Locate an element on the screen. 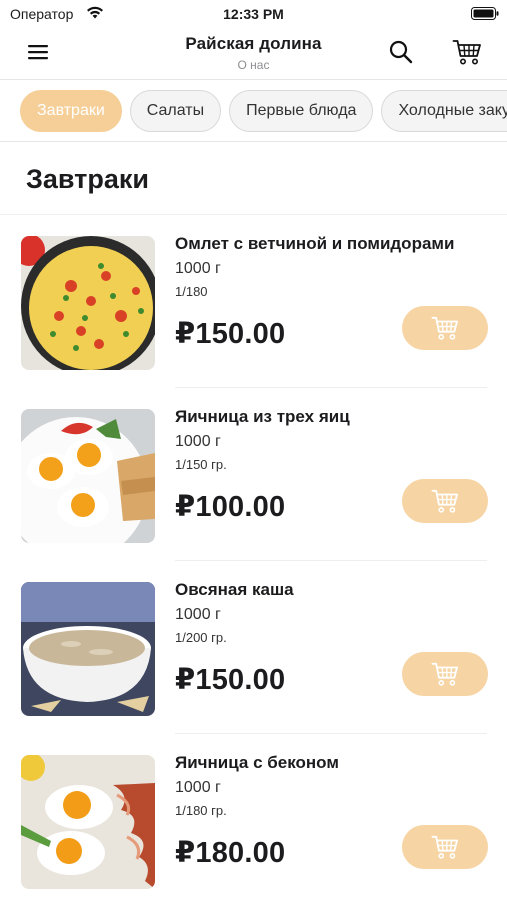  product-price: ₽180.00 is located at coordinates (230, 853).